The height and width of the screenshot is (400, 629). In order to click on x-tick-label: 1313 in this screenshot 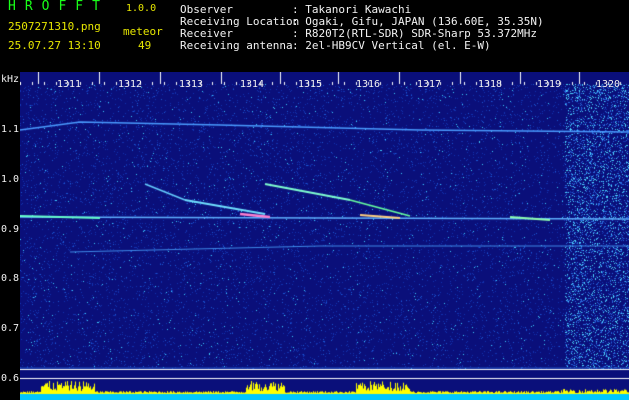, I will do `click(191, 84)`.